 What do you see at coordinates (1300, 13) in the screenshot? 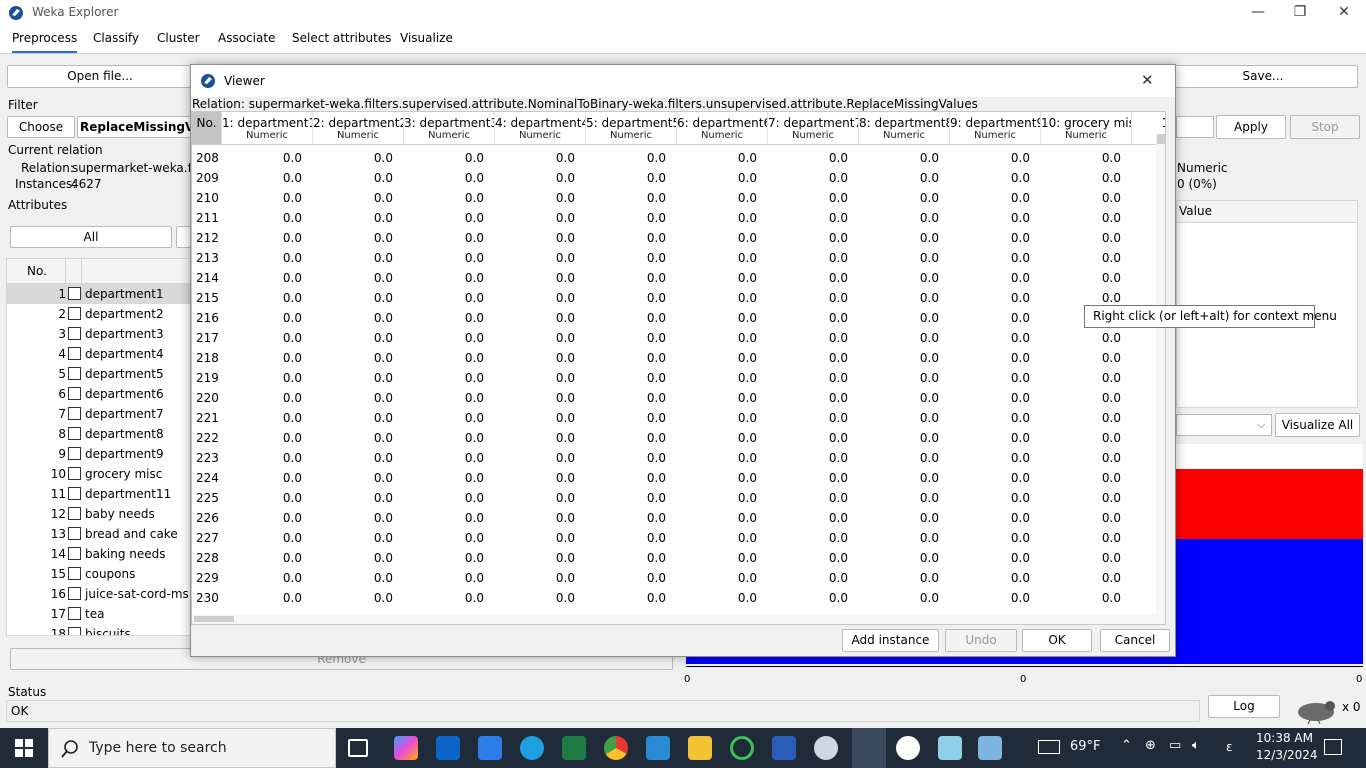
I see `maximize-button: ❐` at bounding box center [1300, 13].